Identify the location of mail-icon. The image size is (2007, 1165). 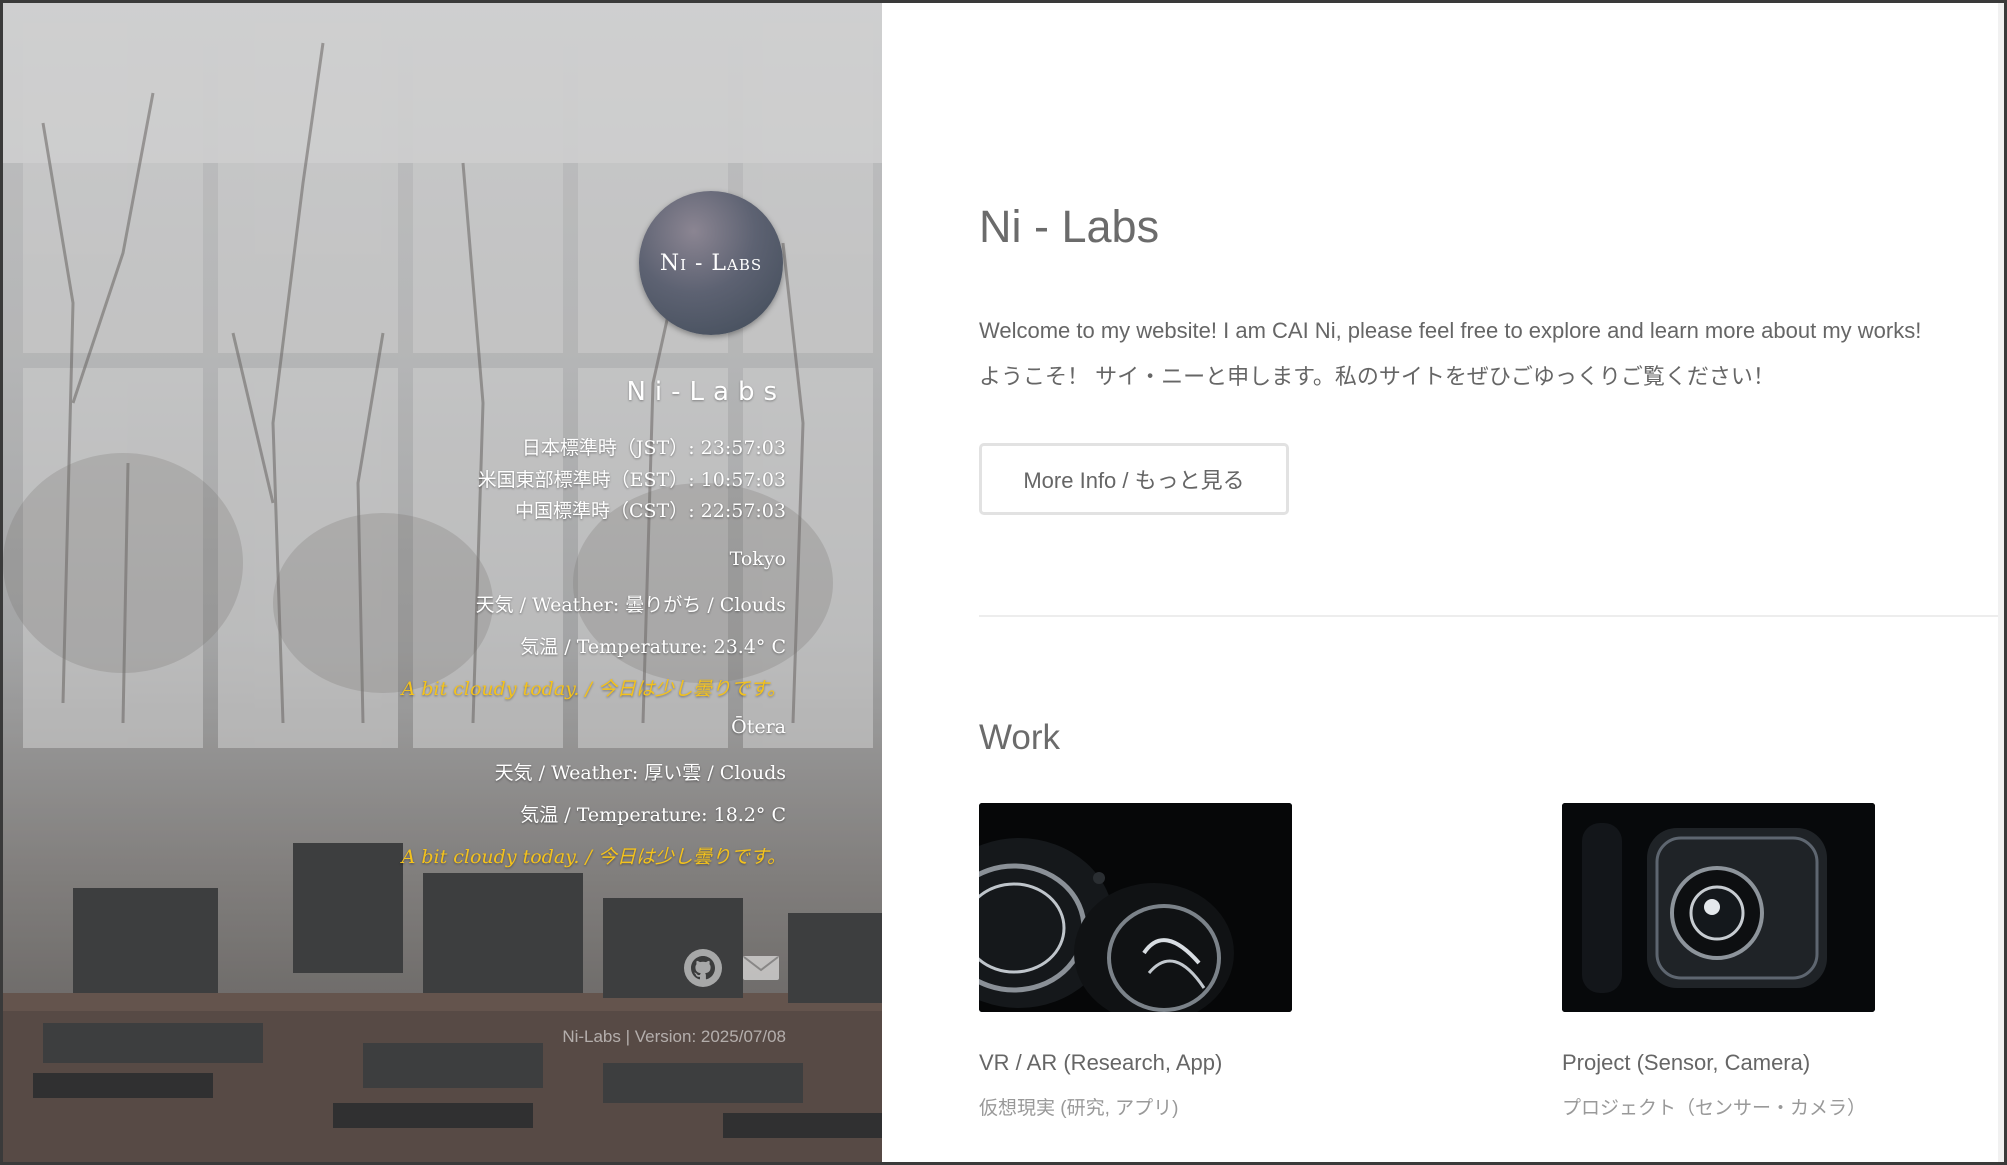
(761, 968).